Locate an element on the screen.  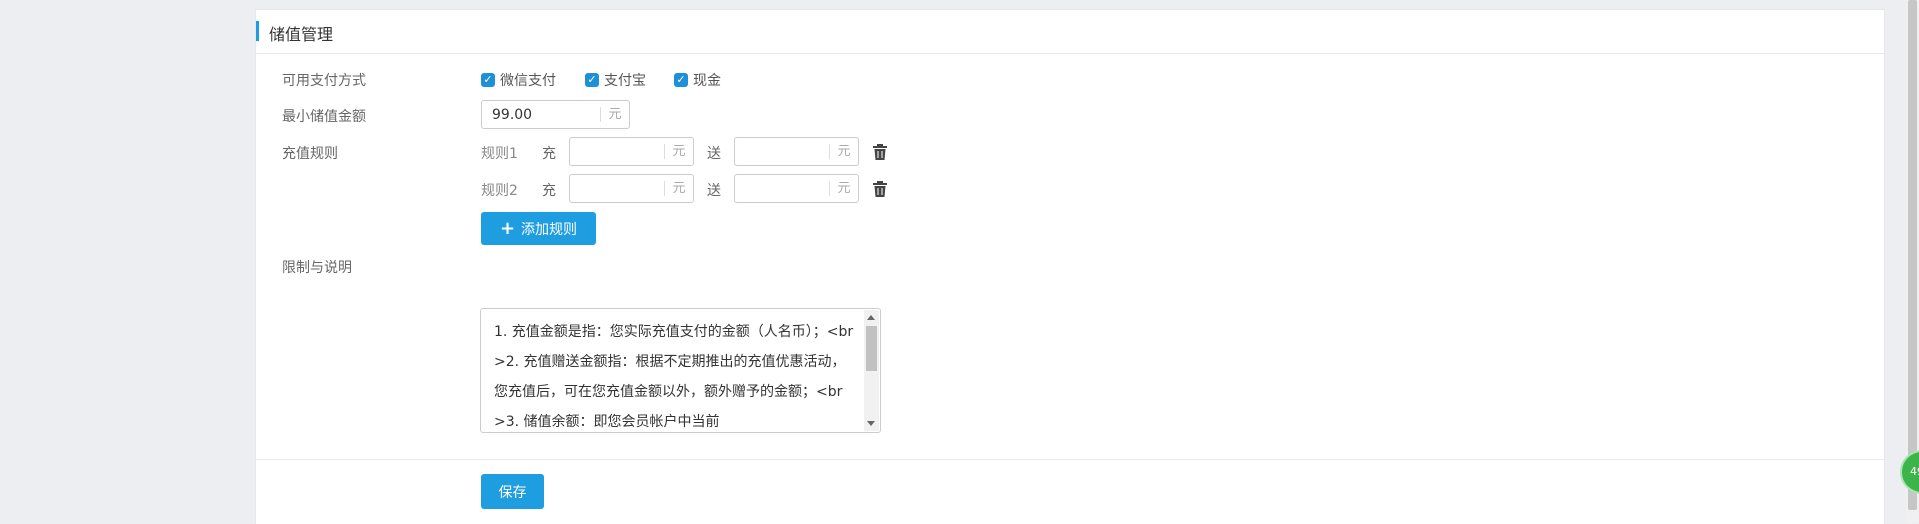
rule-2-gift-input: 元 is located at coordinates (796, 188).